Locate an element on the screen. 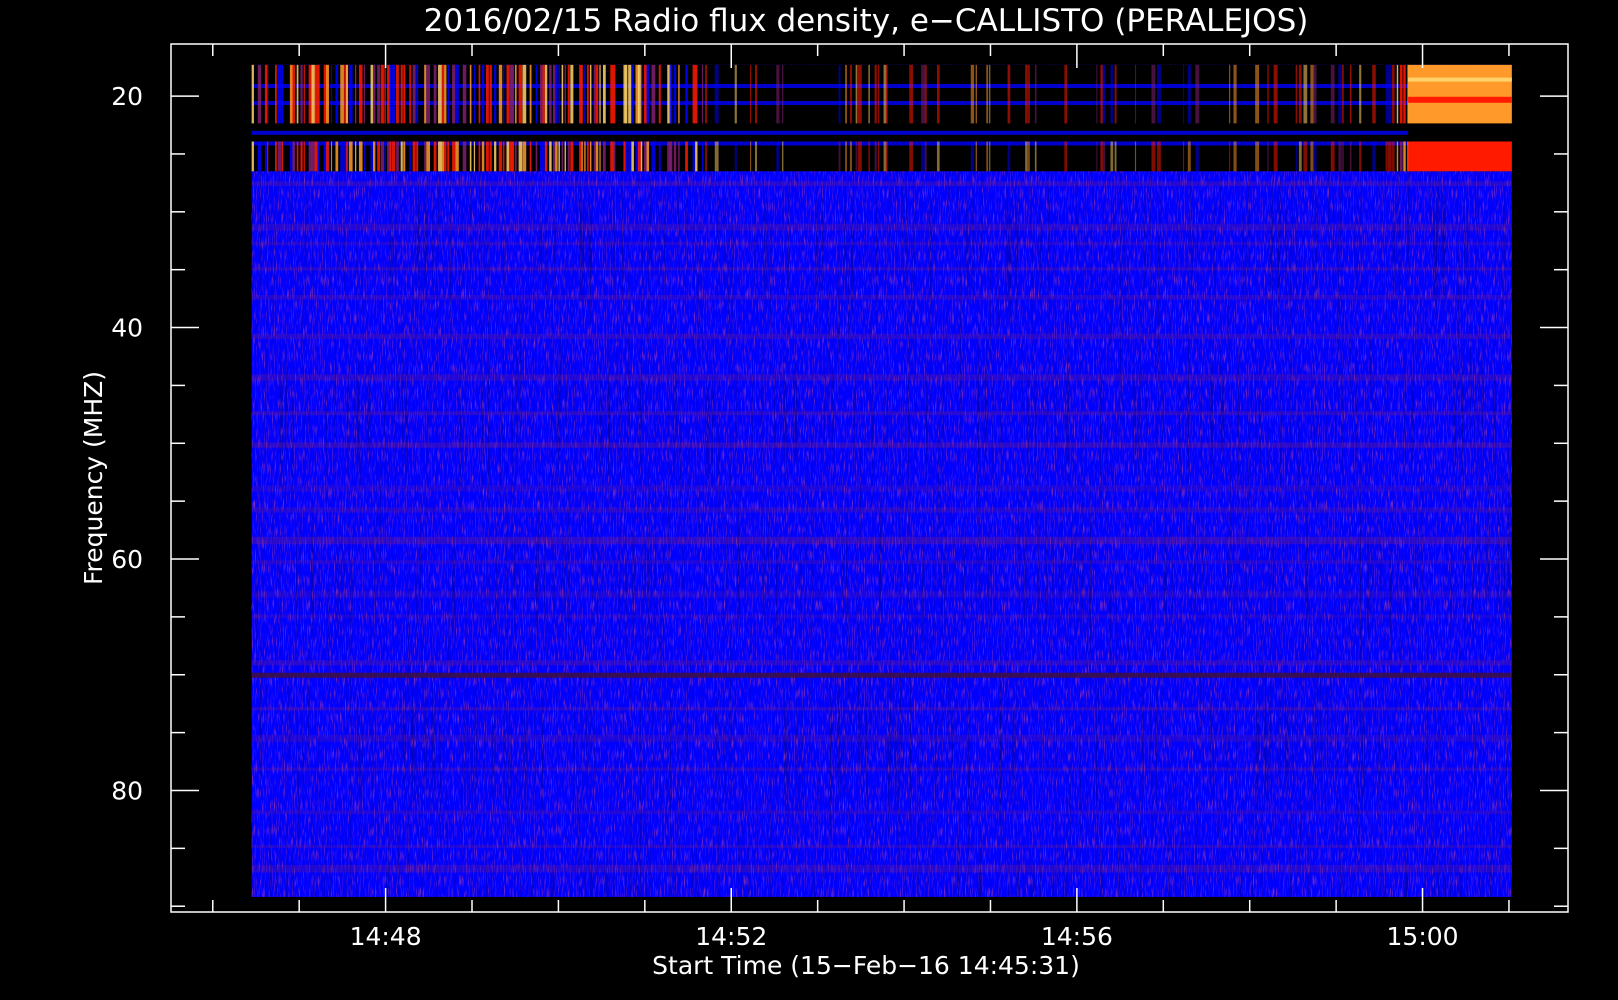 The image size is (1618, 1000). heatmap-saturated is located at coordinates (1460, 156).